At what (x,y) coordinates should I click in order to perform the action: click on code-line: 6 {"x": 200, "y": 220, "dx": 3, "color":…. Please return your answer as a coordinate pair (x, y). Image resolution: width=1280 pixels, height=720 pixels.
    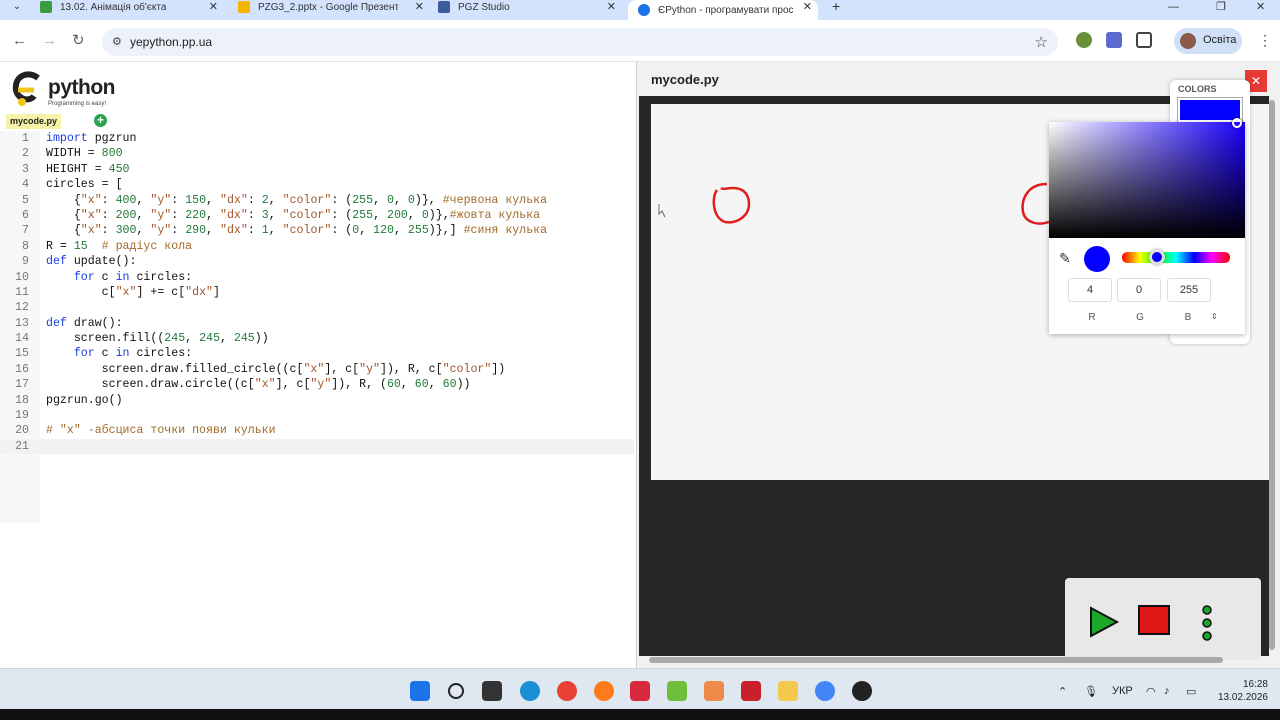
    Looking at the image, I should click on (317, 215).